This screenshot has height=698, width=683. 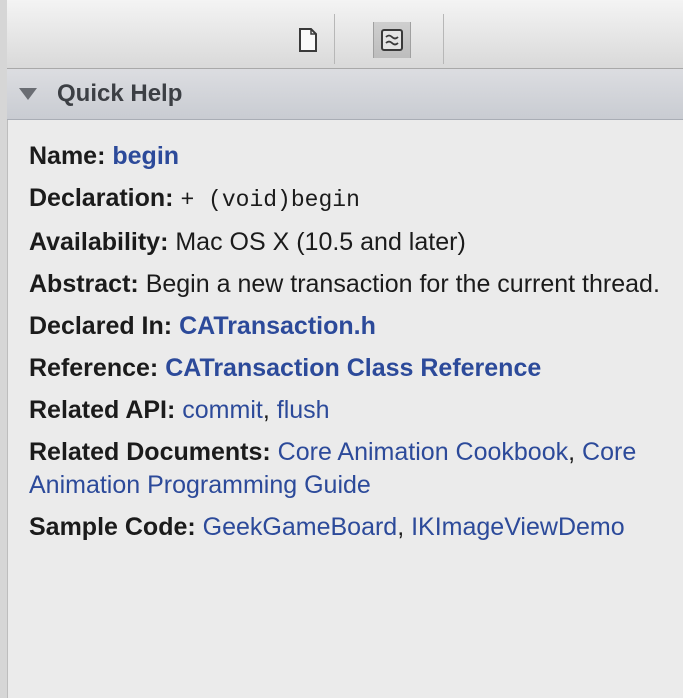 I want to click on related-api-link-flush: flush, so click(x=303, y=410).